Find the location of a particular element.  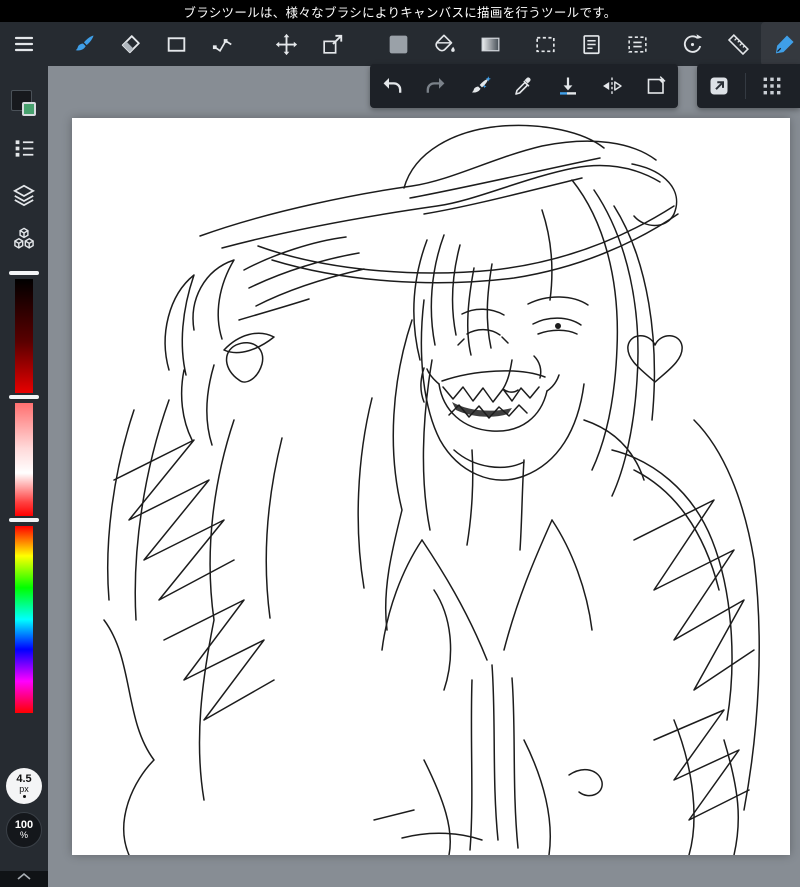

polyline-icon is located at coordinates (222, 45).